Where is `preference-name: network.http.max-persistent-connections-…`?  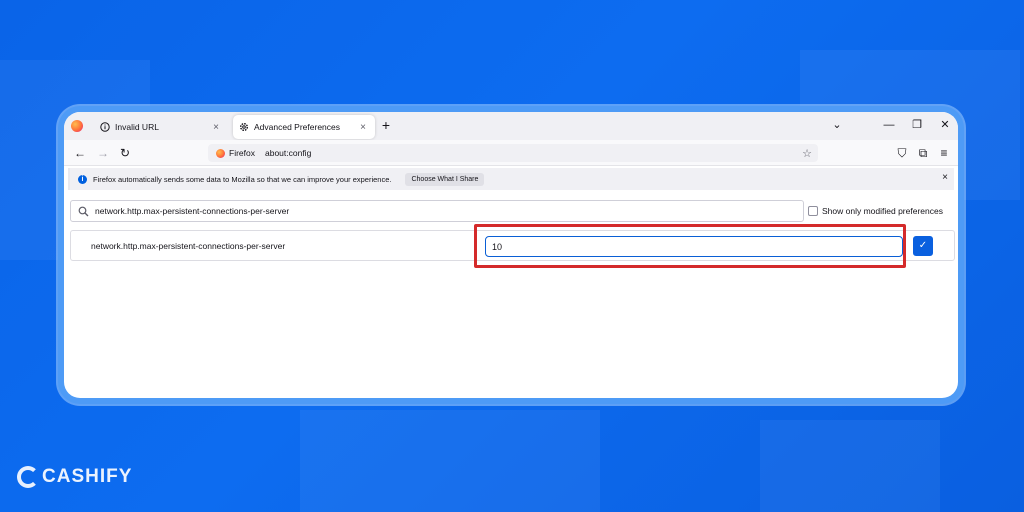
preference-name: network.http.max-persistent-connections-… is located at coordinates (188, 246).